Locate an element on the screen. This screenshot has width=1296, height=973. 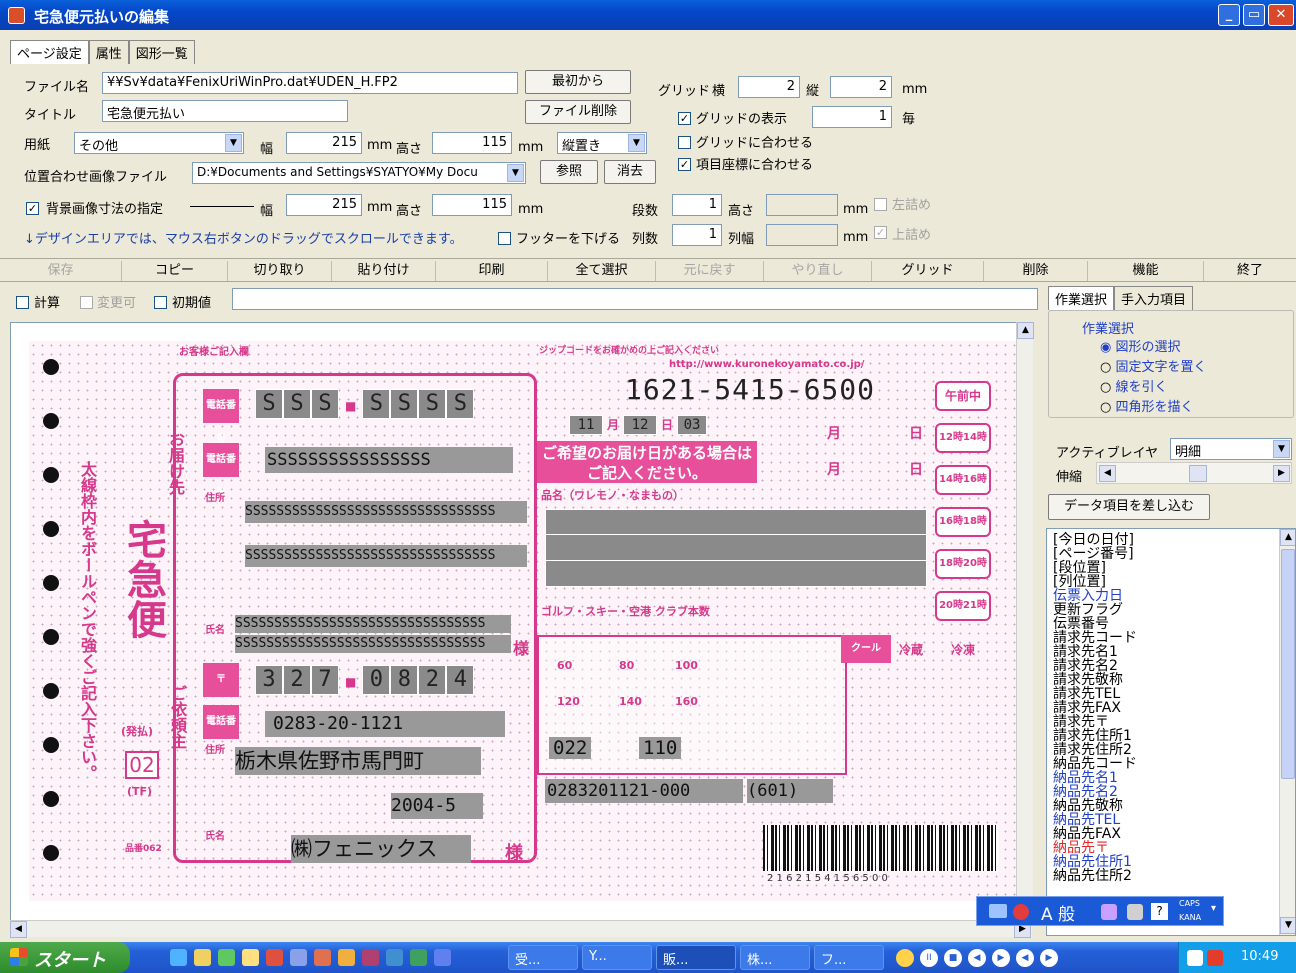
scroll-down-icon: ▼ is located at coordinates (1287, 925).